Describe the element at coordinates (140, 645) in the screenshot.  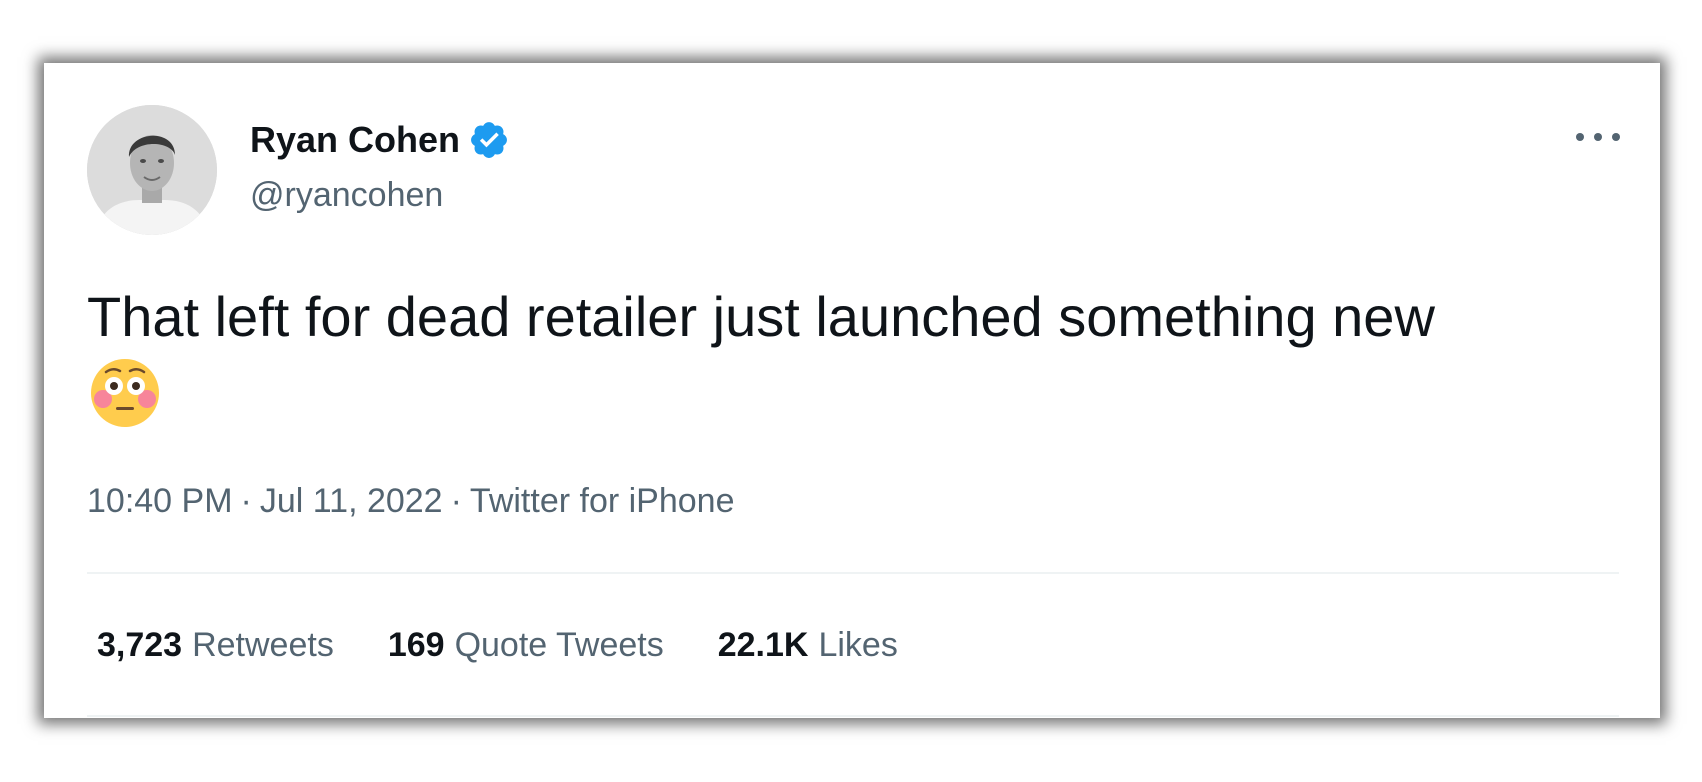
I see `retweets-count: 3,723` at that location.